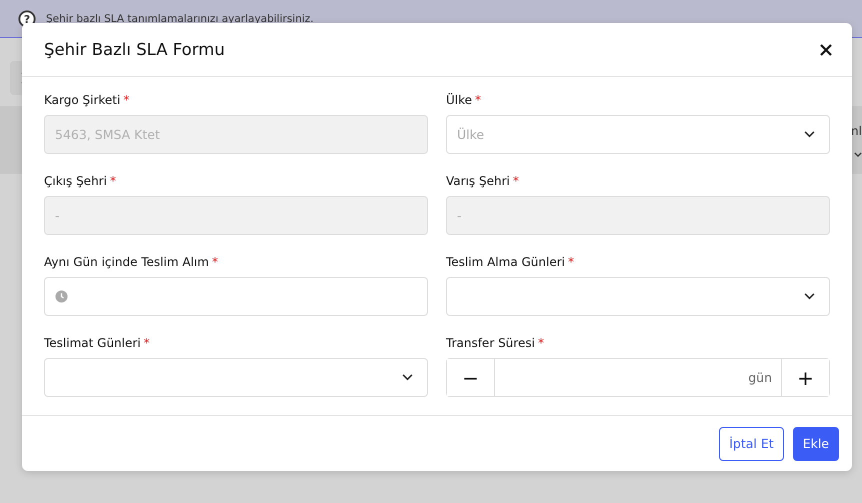  What do you see at coordinates (751, 443) in the screenshot?
I see `cancel-button: İptal Et` at bounding box center [751, 443].